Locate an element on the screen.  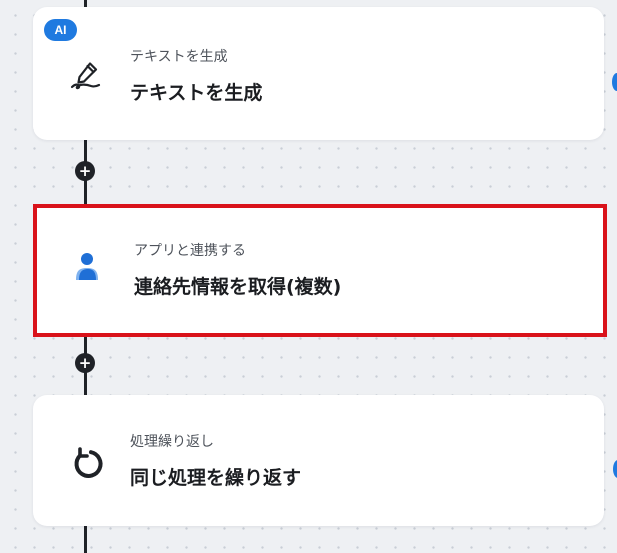
step-category-label: 処理繰り返し is located at coordinates (172, 442).